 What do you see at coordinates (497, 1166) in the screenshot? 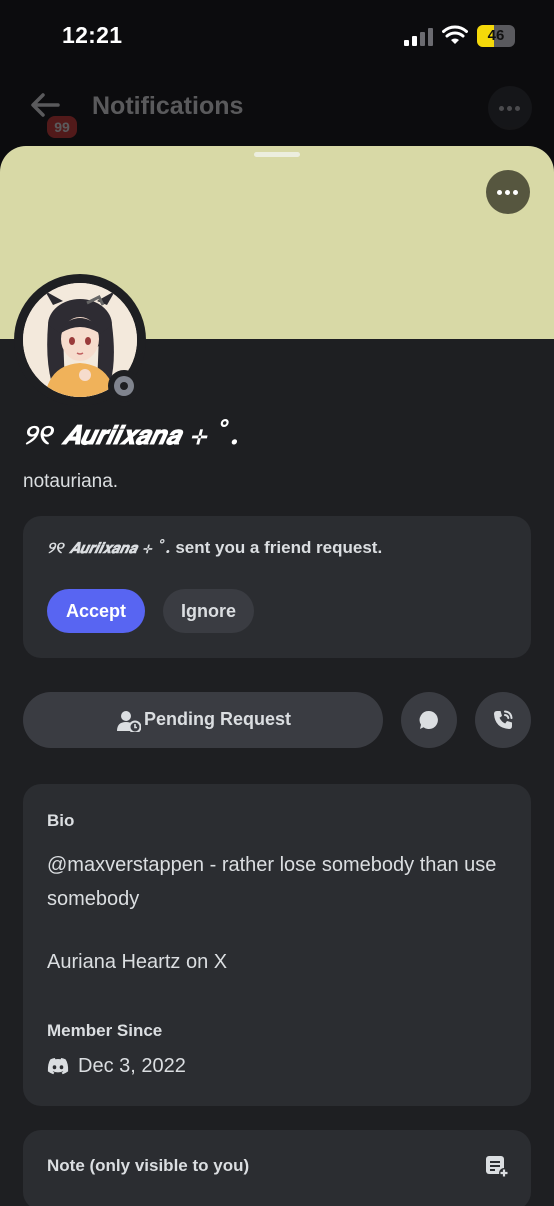
I see `add-note-icon` at bounding box center [497, 1166].